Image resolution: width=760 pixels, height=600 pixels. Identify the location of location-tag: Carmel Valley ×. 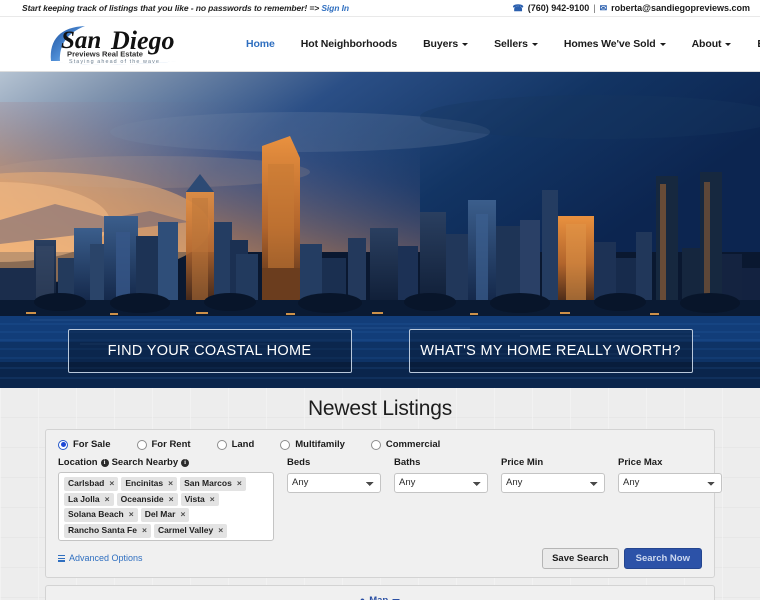
(190, 530).